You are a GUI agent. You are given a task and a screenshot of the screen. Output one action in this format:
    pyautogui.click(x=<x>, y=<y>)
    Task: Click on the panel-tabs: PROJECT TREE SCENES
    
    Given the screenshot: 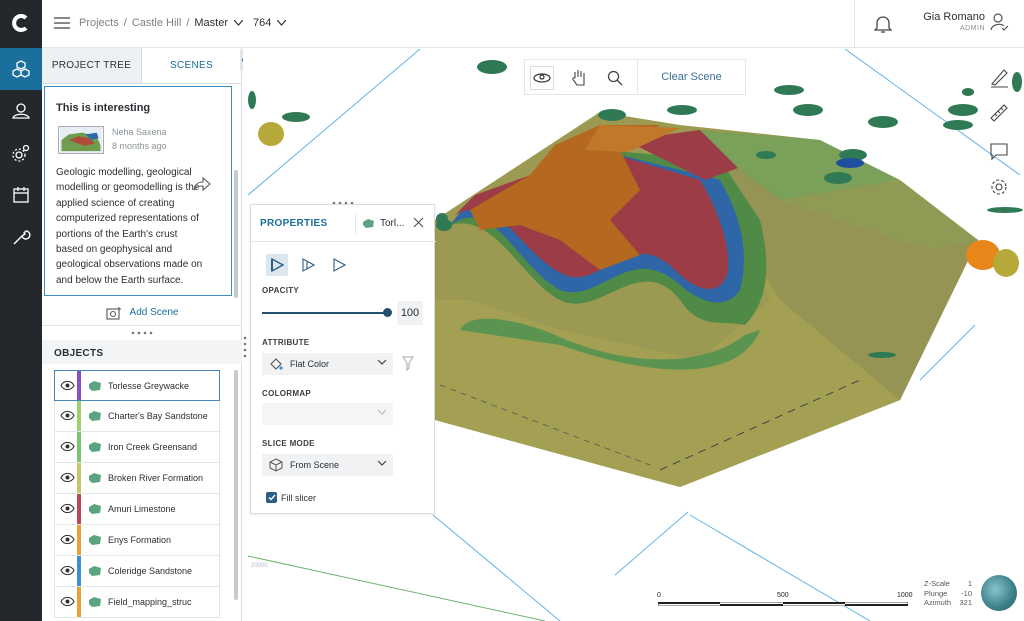 What is the action you would take?
    pyautogui.click(x=141, y=66)
    